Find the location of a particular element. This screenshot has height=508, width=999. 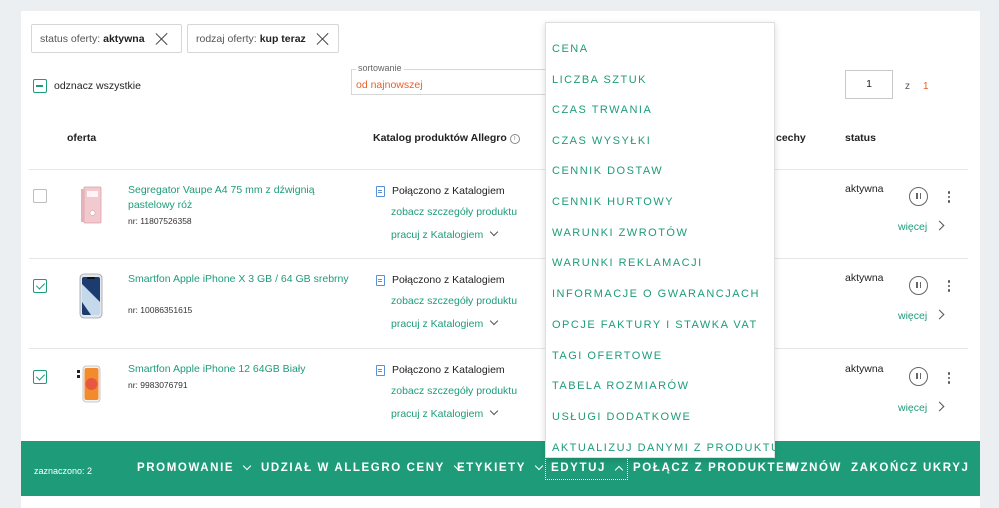

sorting-legend: sortowanie is located at coordinates (380, 68).